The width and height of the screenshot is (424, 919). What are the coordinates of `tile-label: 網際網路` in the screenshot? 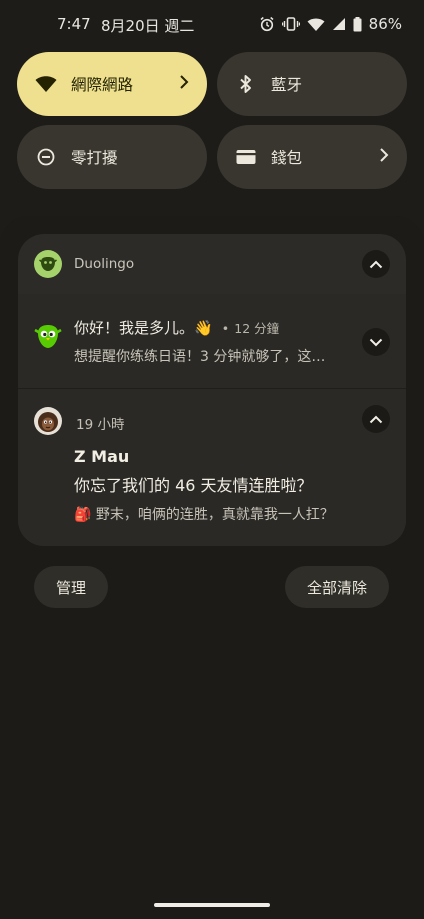 It's located at (102, 85).